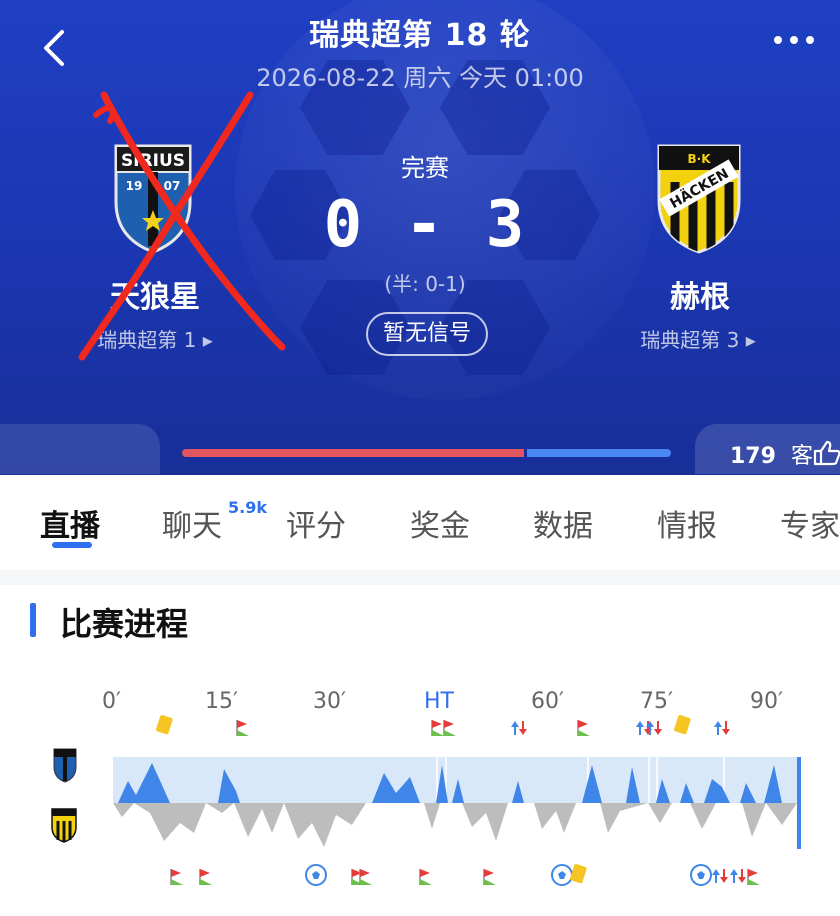  What do you see at coordinates (698, 338) in the screenshot?
I see `away-team-rank: 瑞典超第 3 ▸` at bounding box center [698, 338].